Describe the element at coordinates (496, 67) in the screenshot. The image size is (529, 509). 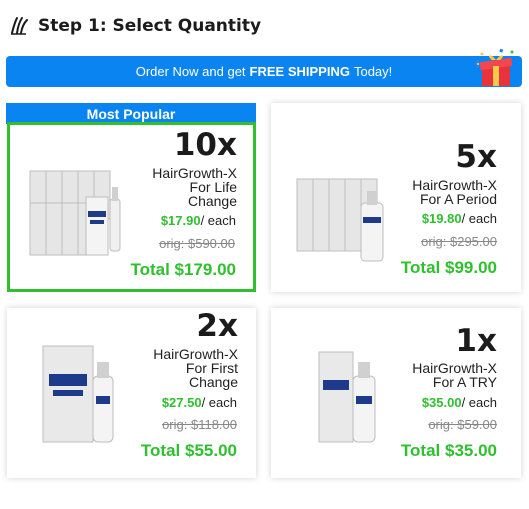
I see `gift-box-icon` at that location.